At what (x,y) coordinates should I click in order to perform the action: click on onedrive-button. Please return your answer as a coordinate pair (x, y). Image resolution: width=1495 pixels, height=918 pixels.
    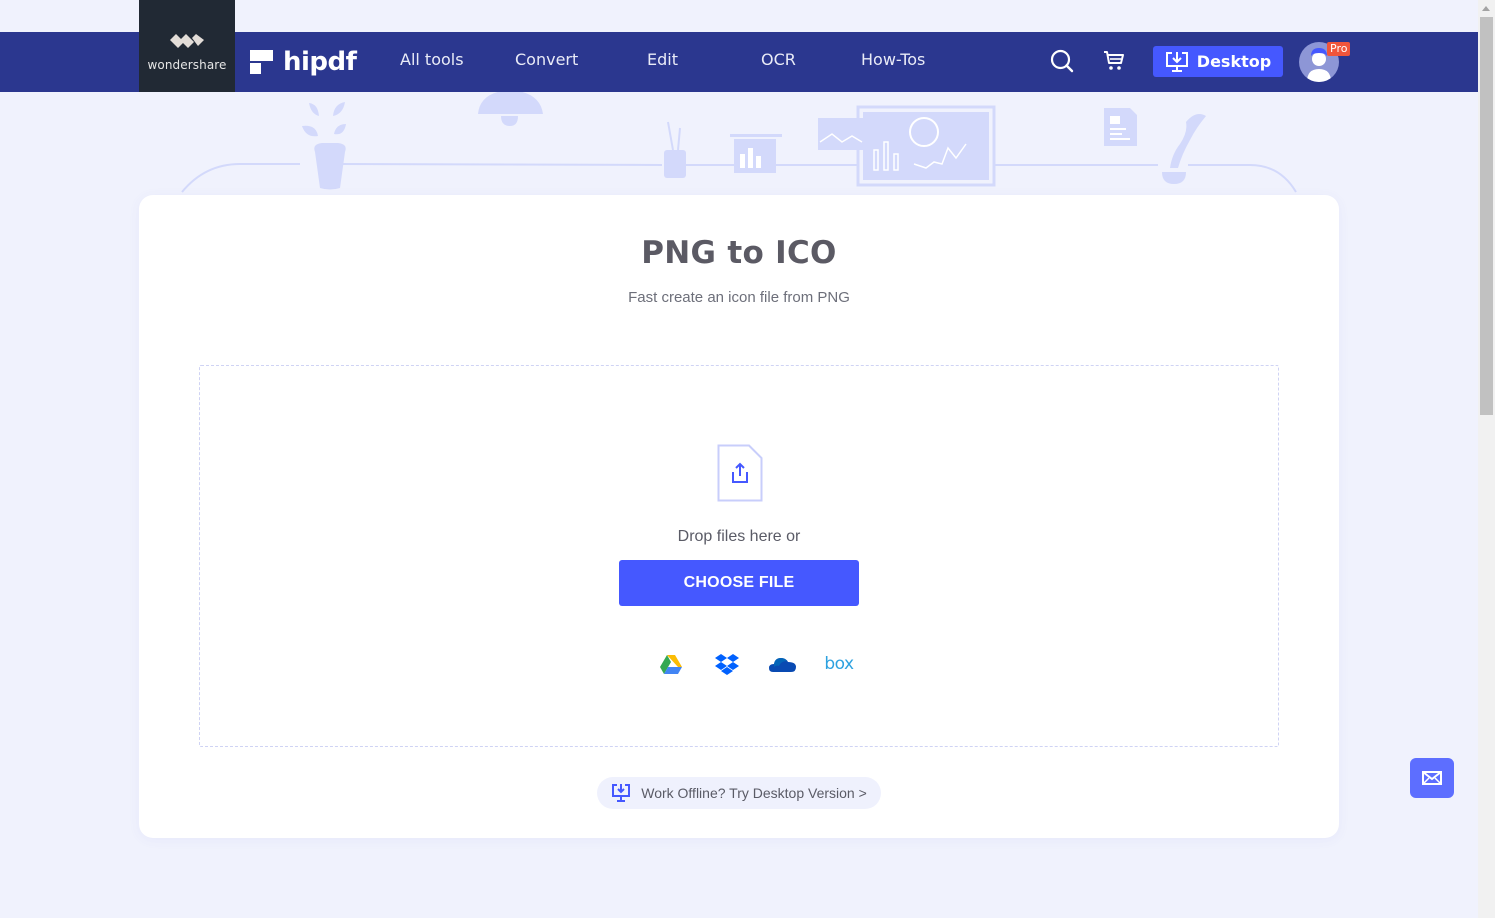
    Looking at the image, I should click on (783, 664).